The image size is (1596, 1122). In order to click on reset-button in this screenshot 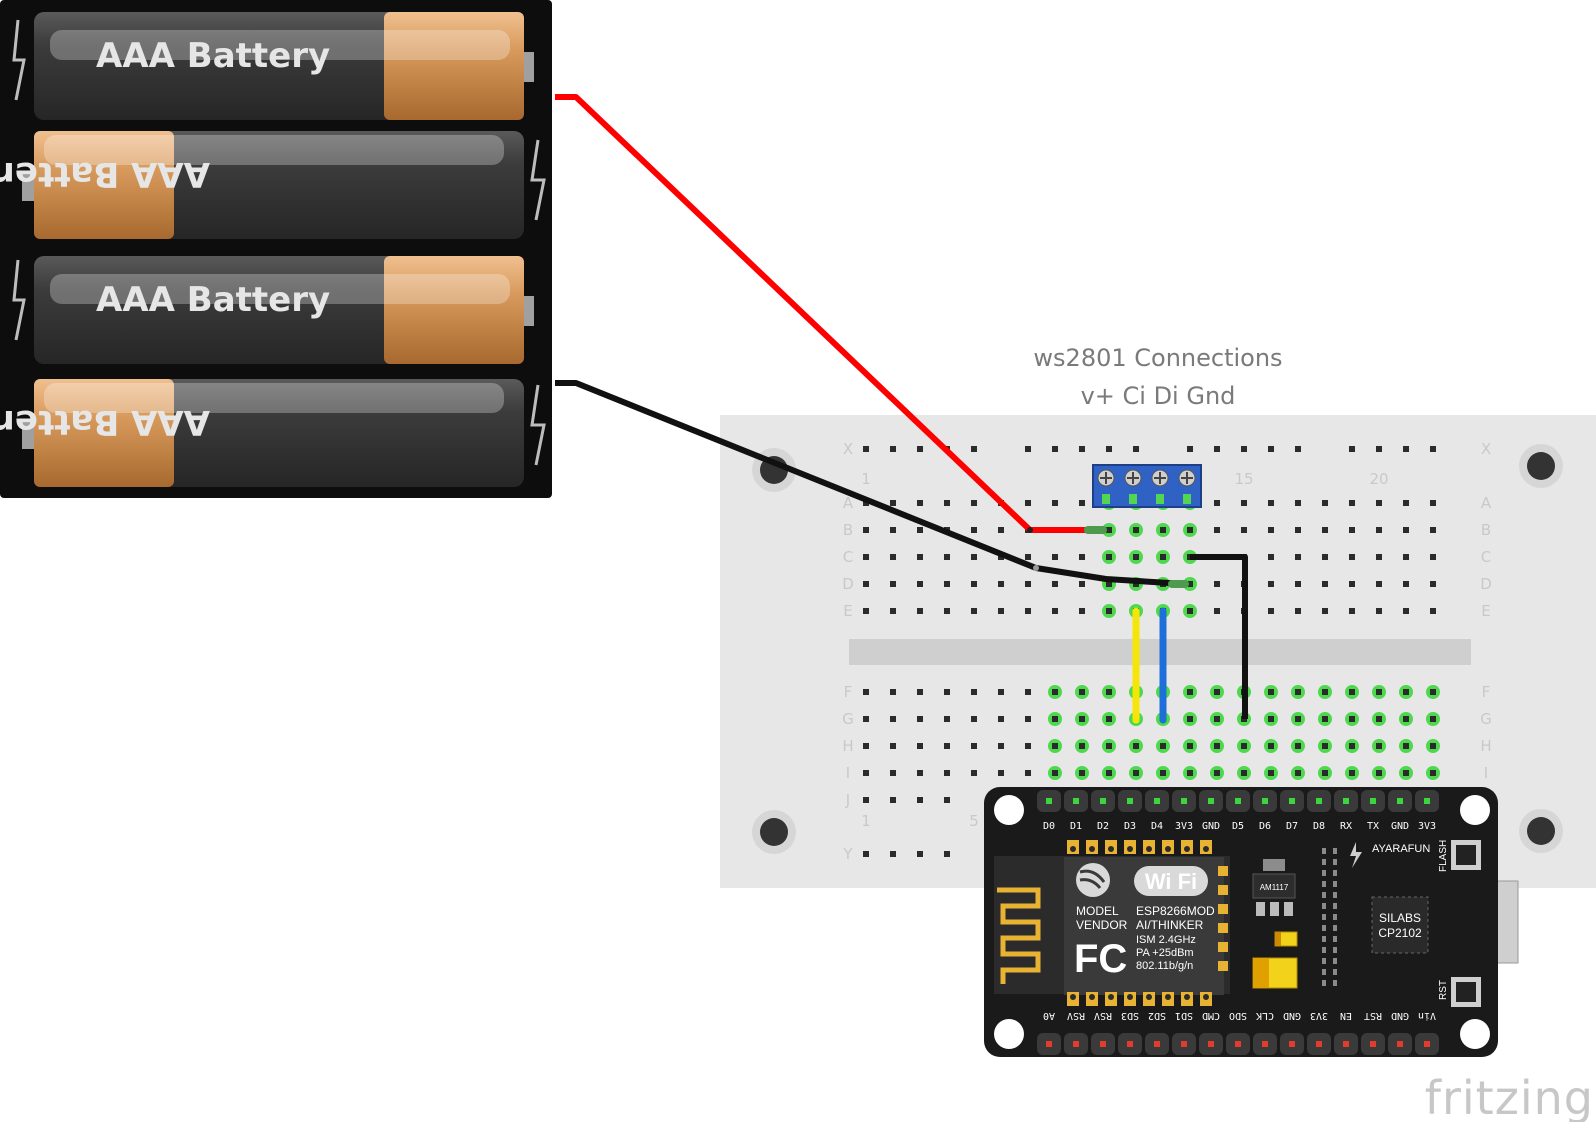, I will do `click(1466, 992)`.